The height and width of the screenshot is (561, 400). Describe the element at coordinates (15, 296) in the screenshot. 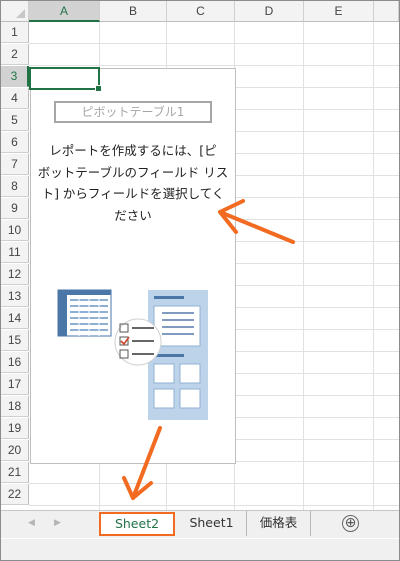

I see `row-header-13: 13` at that location.